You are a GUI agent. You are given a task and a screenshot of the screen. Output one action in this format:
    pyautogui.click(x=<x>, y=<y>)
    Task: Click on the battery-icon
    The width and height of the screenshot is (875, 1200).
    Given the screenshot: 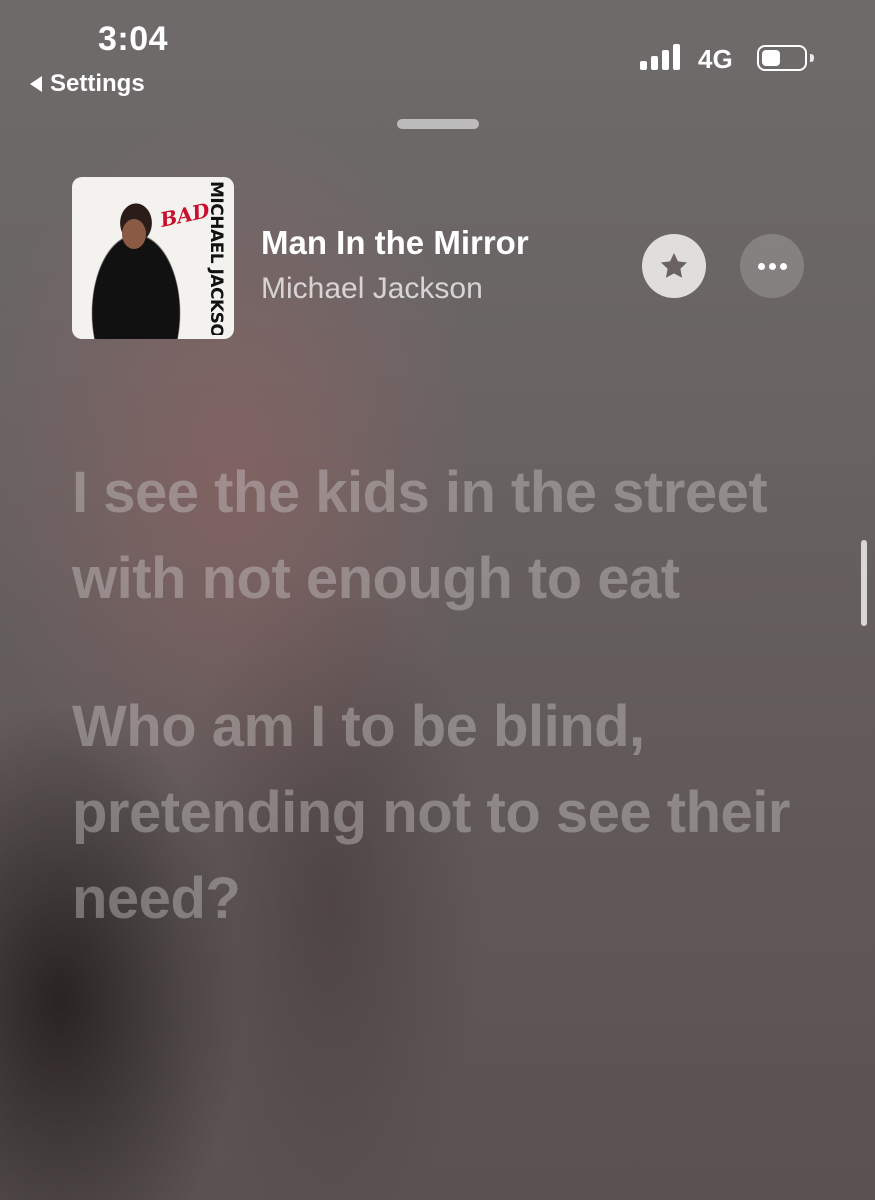 What is the action you would take?
    pyautogui.click(x=785, y=58)
    